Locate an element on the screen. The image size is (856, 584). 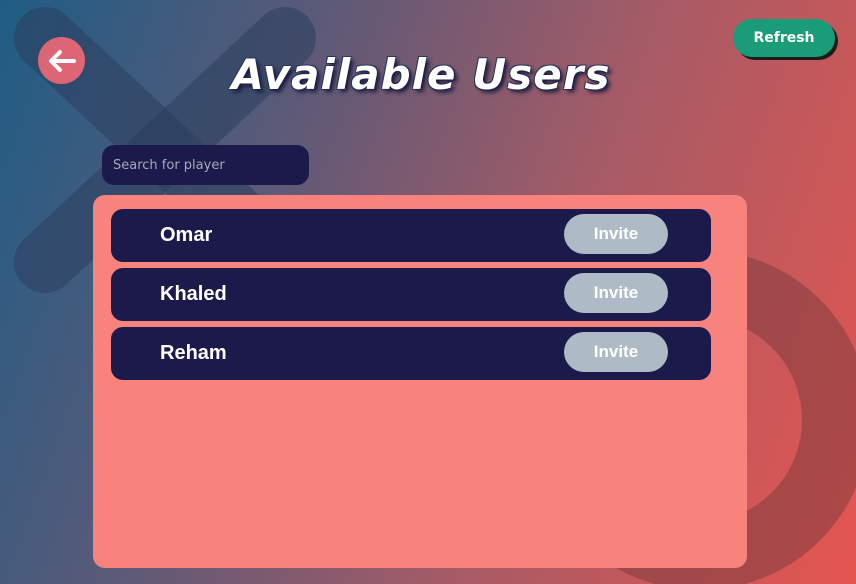
user-row-khaled: Khaled Invite is located at coordinates (411, 294).